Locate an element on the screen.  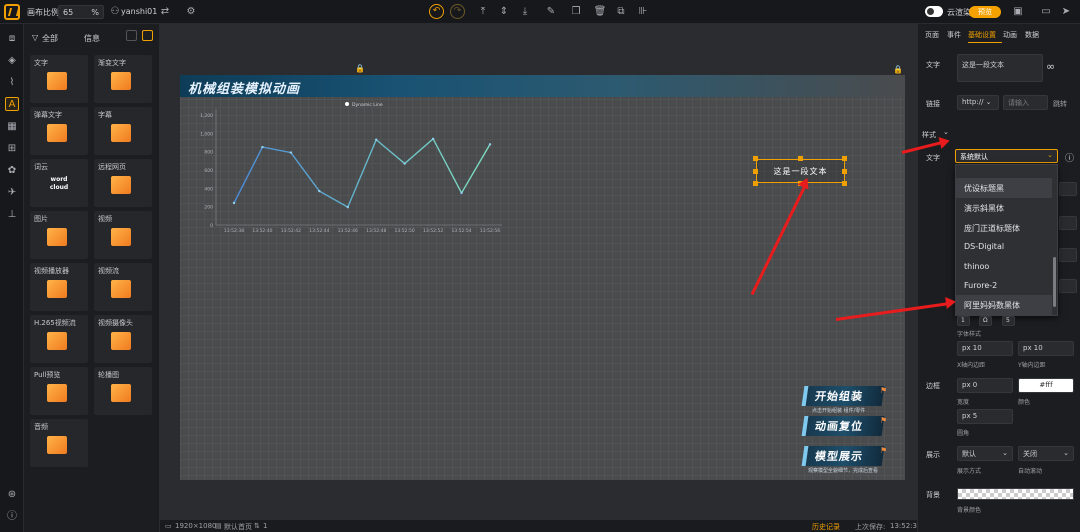
link-url-input: 请输入 is located at coordinates (1025, 102).